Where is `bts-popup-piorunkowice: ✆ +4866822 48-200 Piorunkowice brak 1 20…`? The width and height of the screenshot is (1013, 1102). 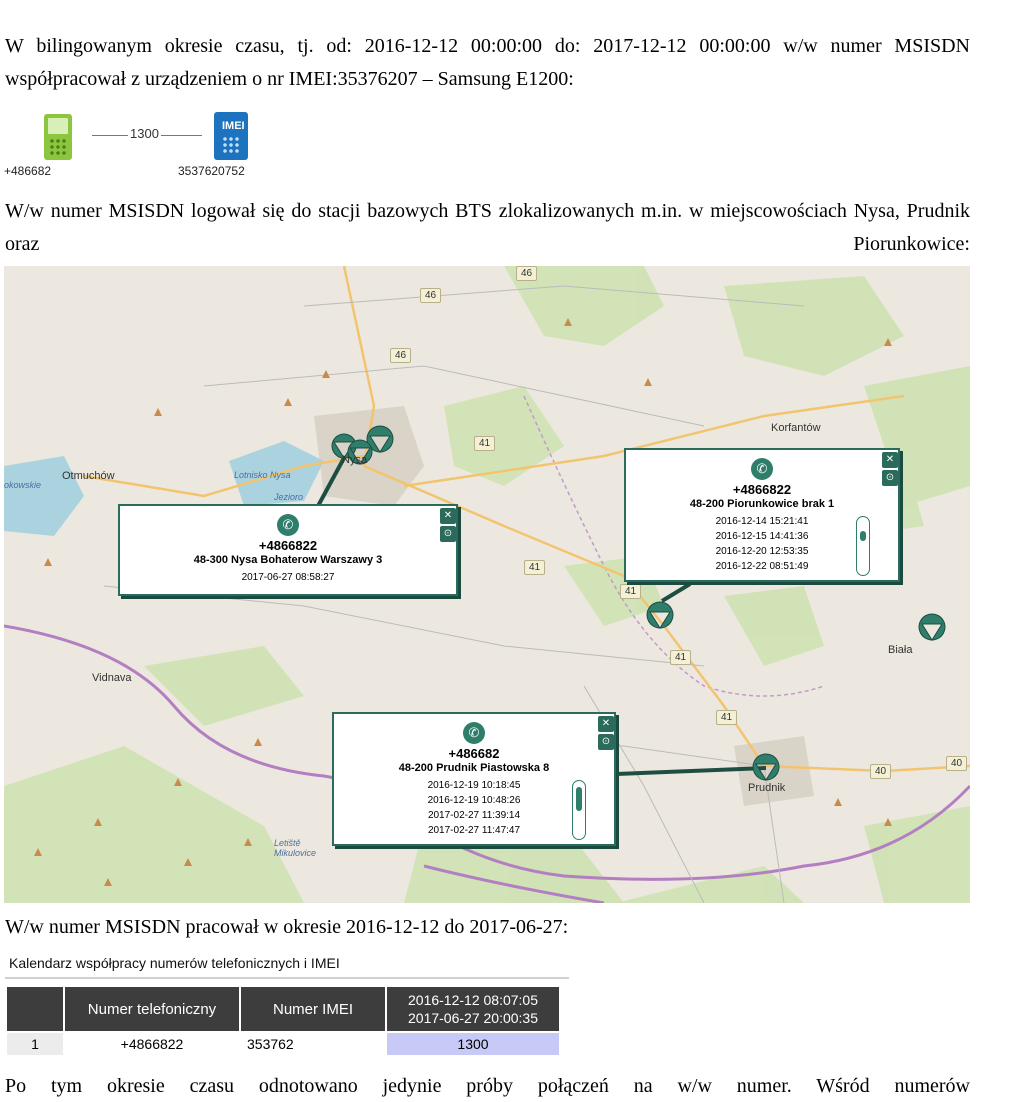
bts-popup-piorunkowice: ✆ +4866822 48-200 Piorunkowice brak 1 20… is located at coordinates (762, 515).